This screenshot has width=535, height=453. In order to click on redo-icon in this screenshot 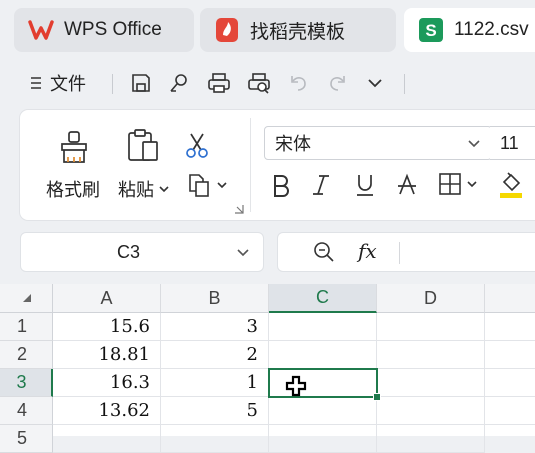, I will do `click(337, 83)`.